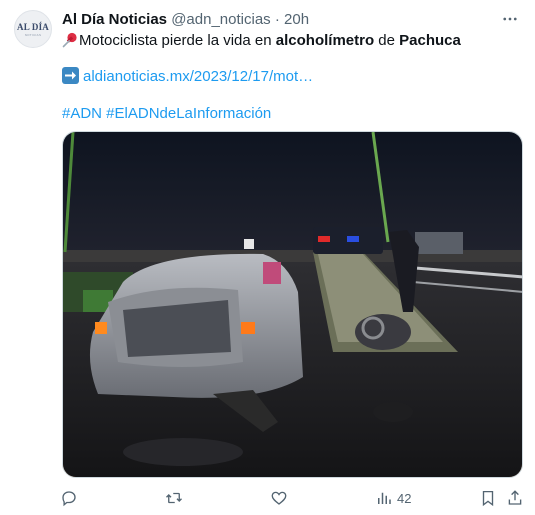 The image size is (535, 515). I want to click on timestamp: 20h, so click(296, 19).